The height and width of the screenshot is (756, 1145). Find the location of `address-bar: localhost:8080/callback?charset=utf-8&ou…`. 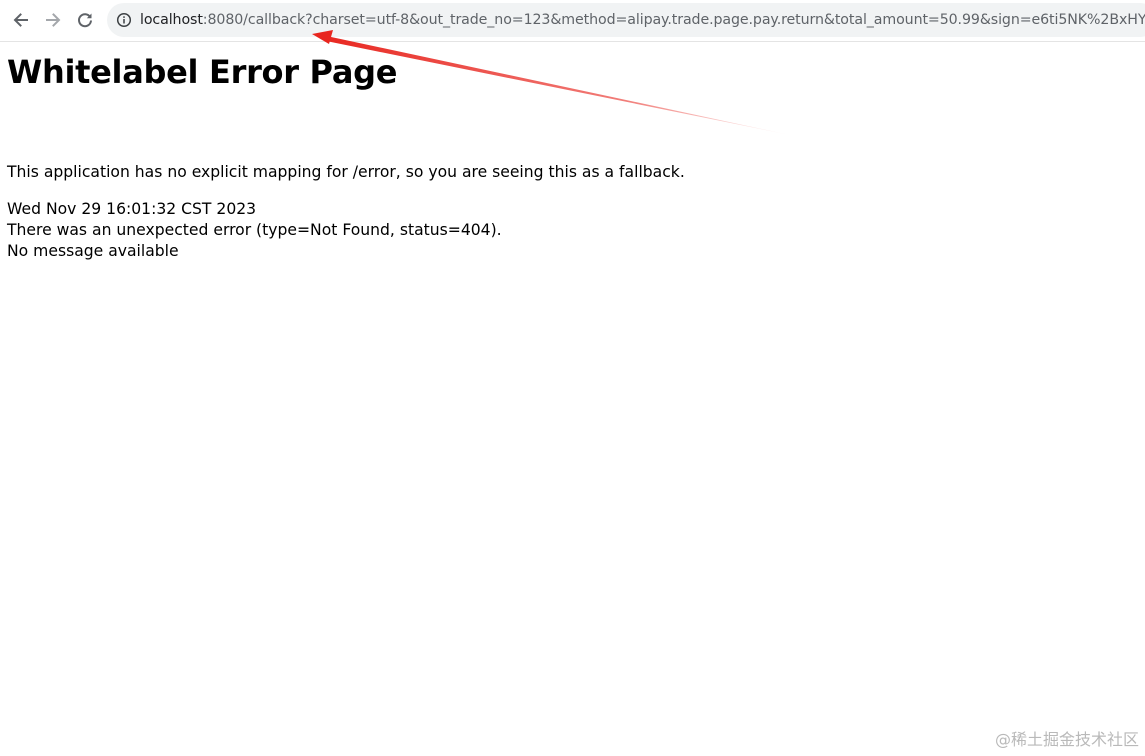

address-bar: localhost:8080/callback?charset=utf-8&ou… is located at coordinates (626, 20).